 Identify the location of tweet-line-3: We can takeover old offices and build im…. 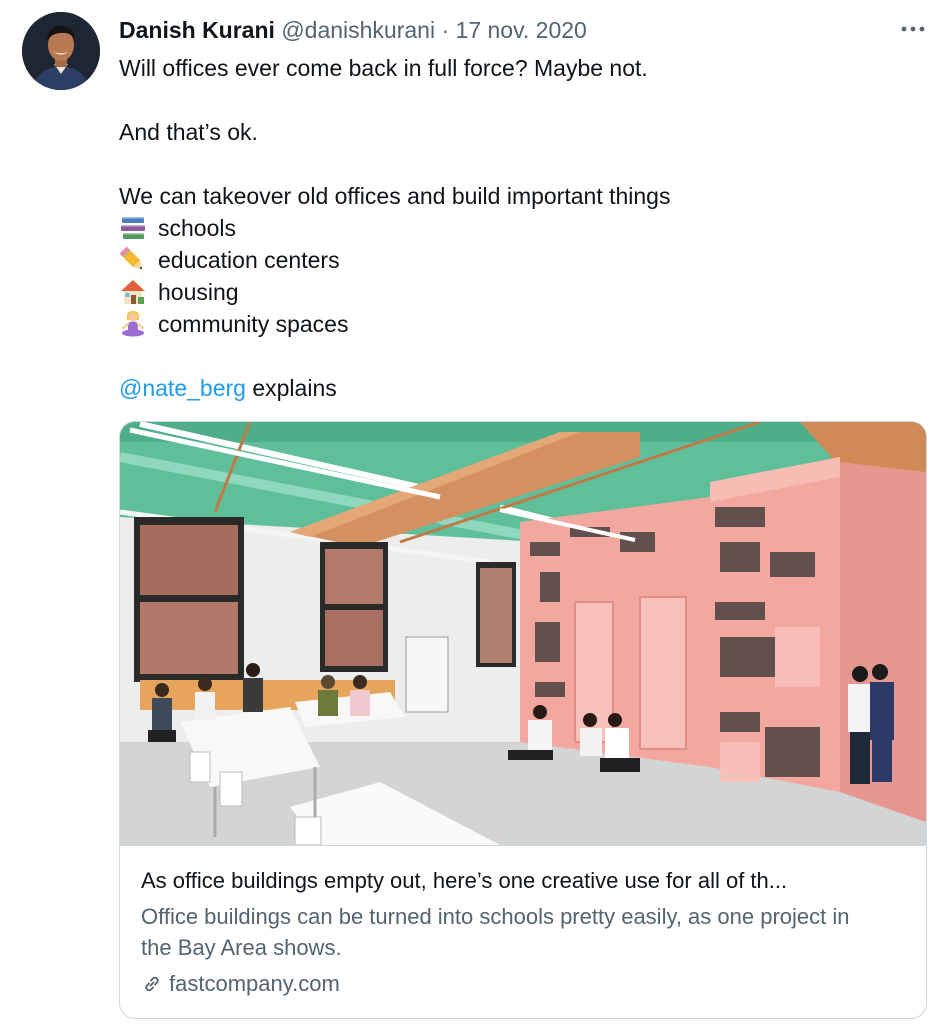
(395, 196).